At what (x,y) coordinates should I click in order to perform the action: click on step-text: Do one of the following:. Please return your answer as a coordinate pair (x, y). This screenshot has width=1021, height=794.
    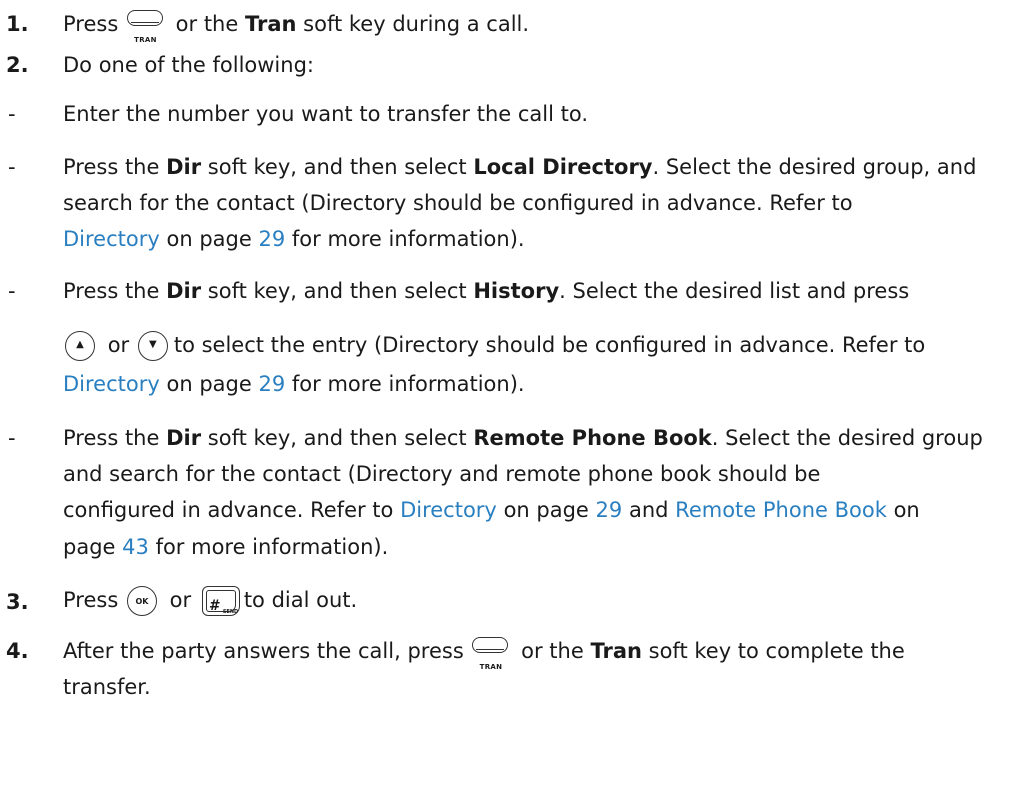
    Looking at the image, I should click on (188, 65).